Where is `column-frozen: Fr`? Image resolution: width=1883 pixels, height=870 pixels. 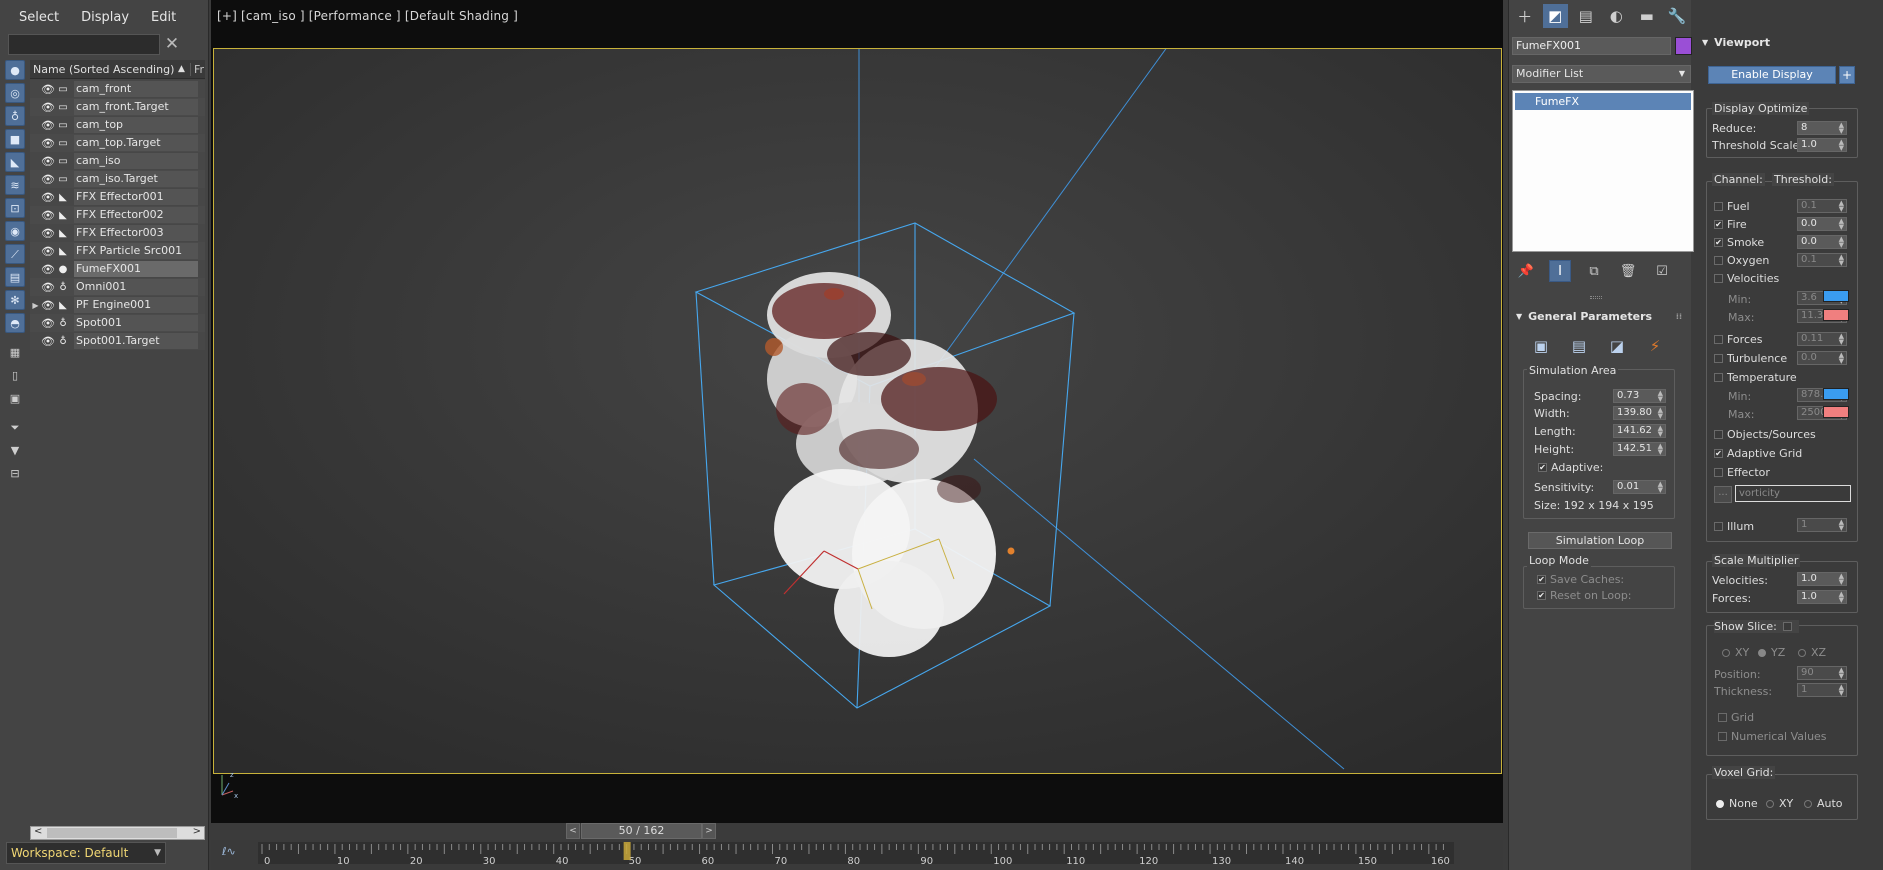 column-frozen: Fr is located at coordinates (197, 69).